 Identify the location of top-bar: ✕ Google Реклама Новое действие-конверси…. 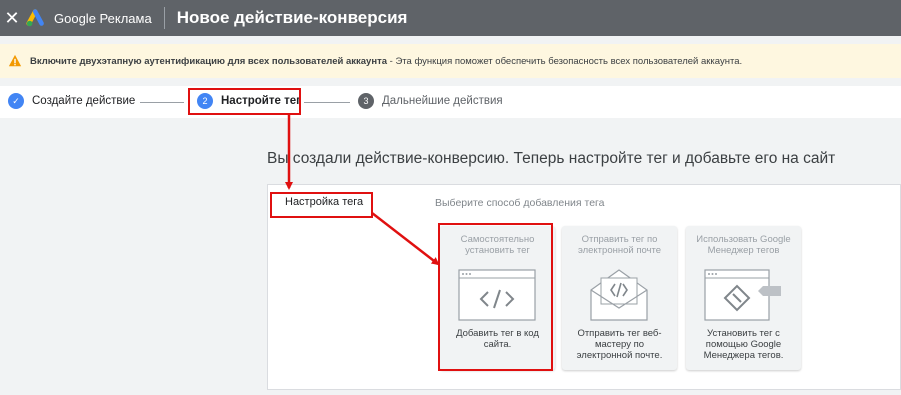
(450, 18).